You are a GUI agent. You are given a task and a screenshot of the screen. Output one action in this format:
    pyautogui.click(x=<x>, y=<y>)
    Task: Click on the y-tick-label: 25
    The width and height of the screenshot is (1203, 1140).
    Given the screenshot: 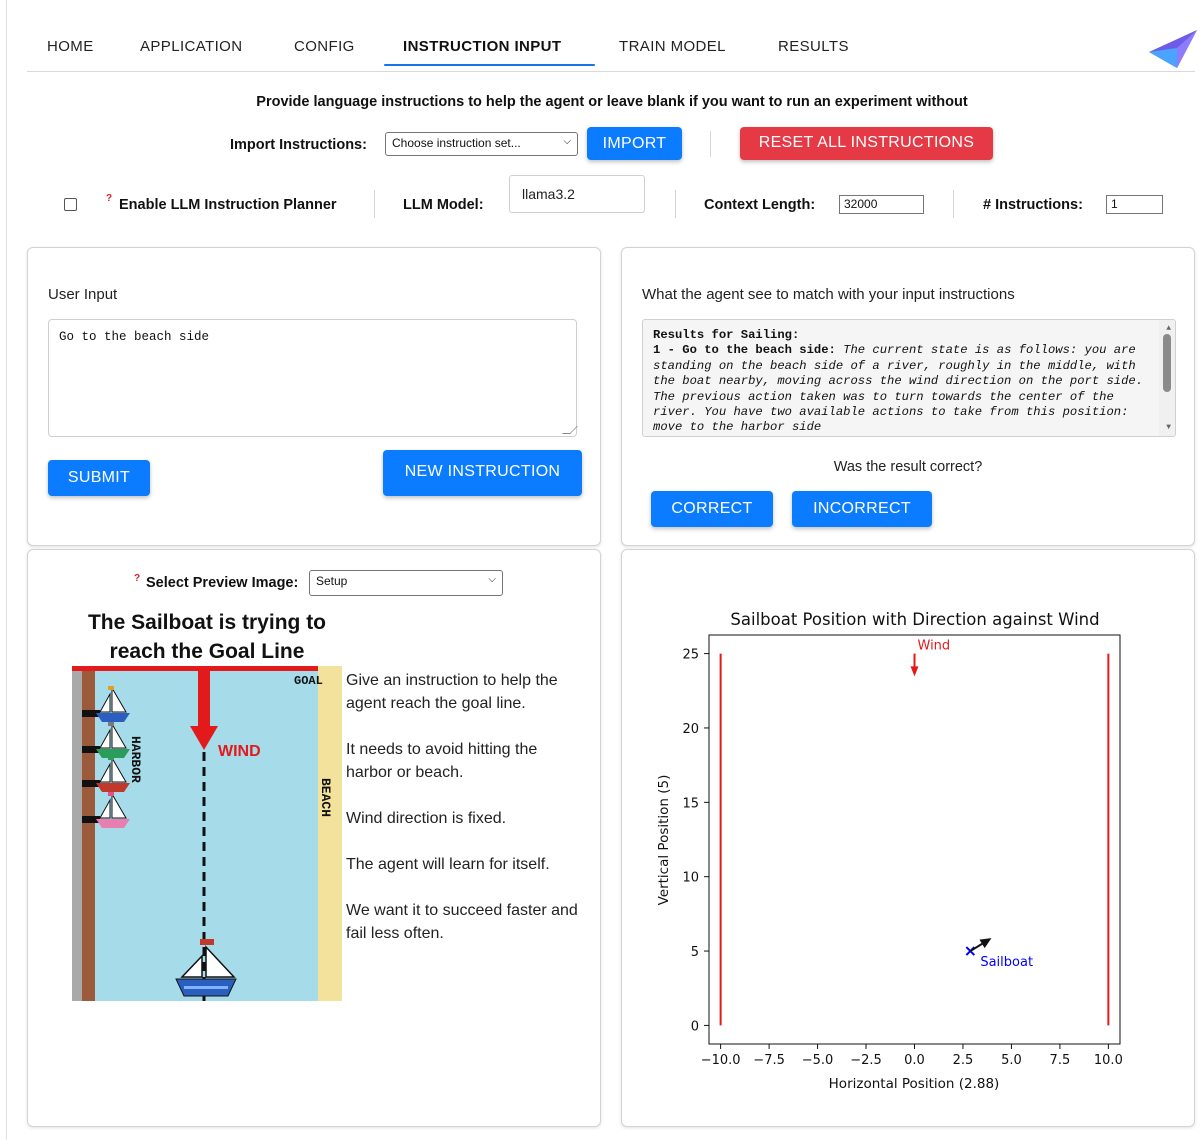 What is the action you would take?
    pyautogui.click(x=690, y=655)
    